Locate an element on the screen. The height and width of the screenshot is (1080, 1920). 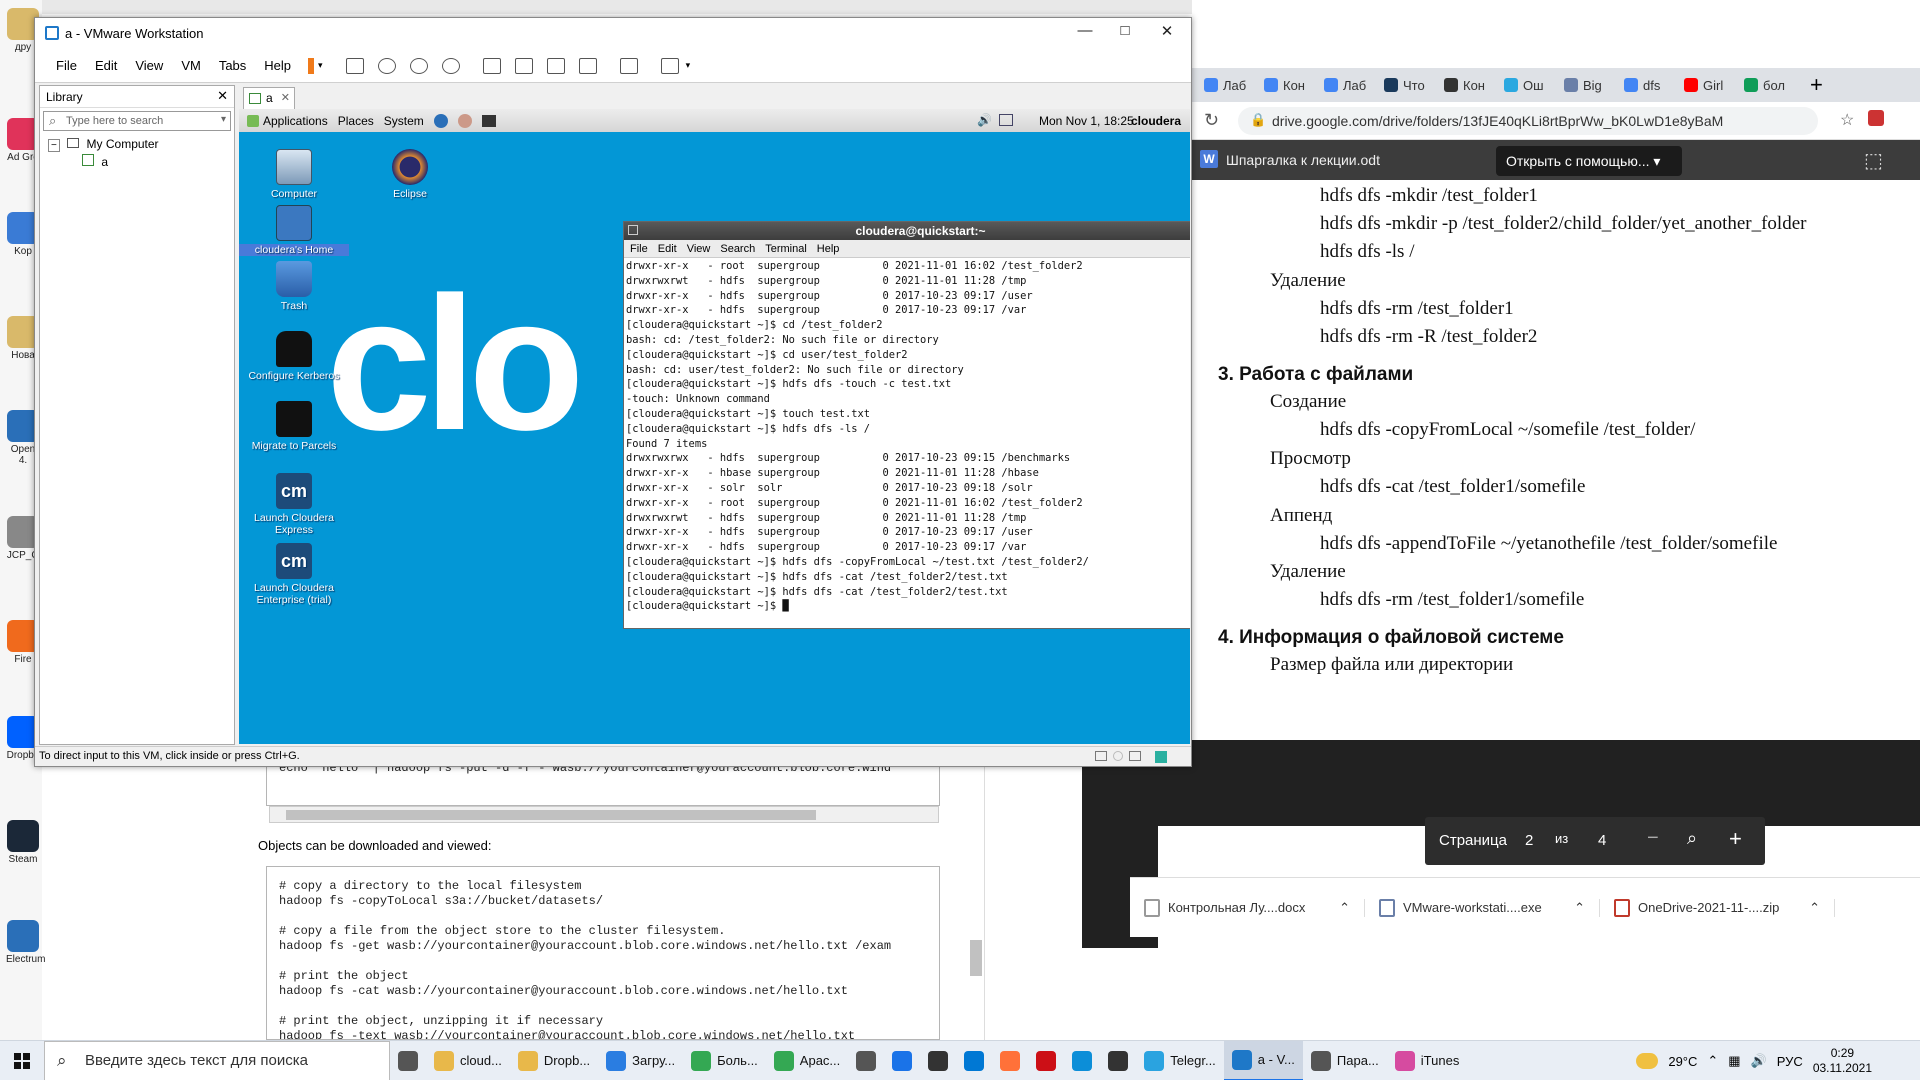
panel-applications: Applications is located at coordinates (295, 121).